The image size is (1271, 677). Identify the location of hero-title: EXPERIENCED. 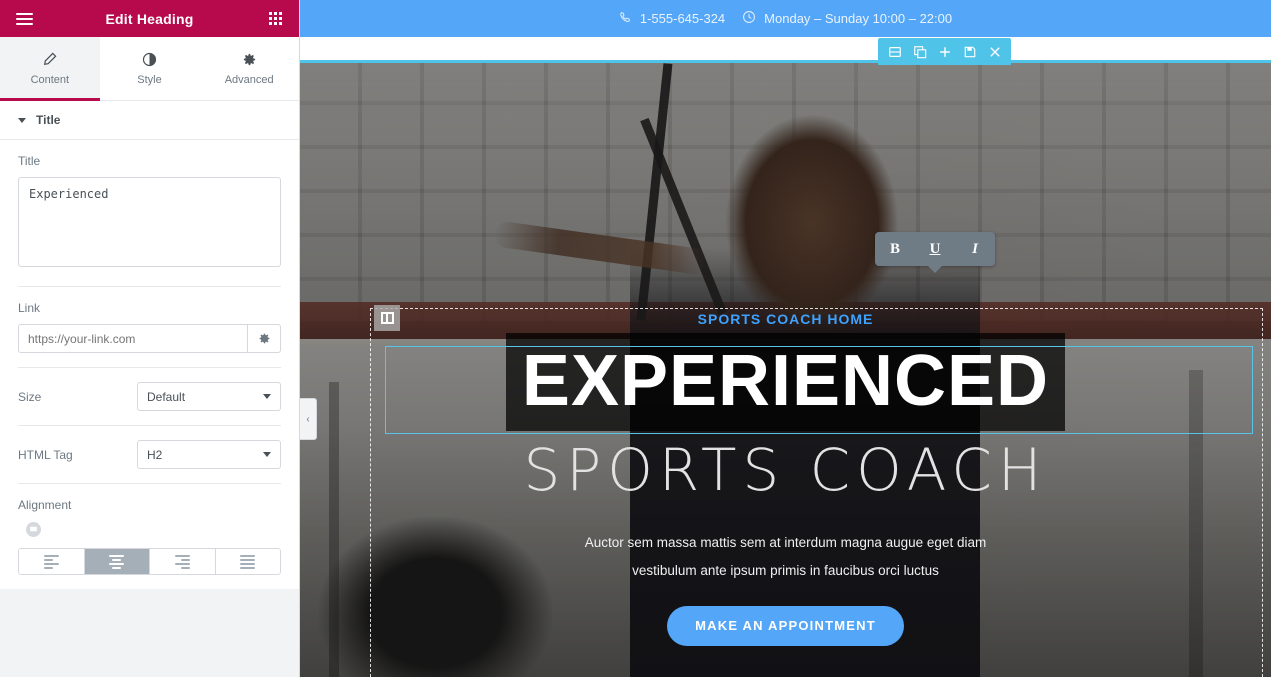
(785, 382).